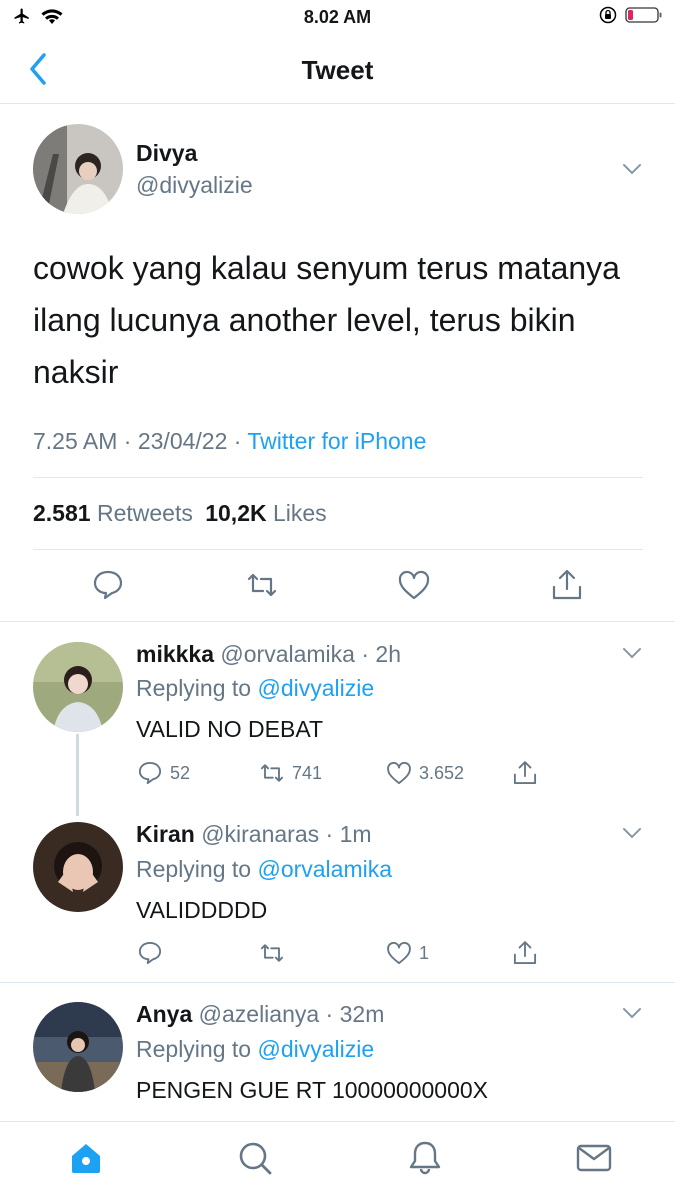 The image size is (675, 1200). I want to click on retweet-button, so click(262, 587).